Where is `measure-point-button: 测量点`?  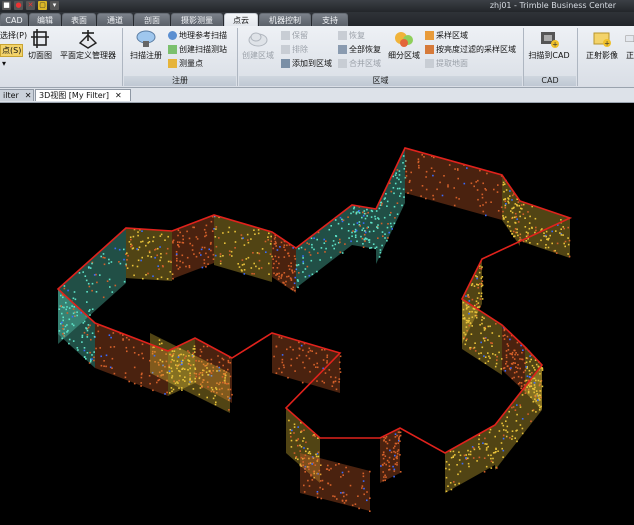 measure-point-button: 测量点 is located at coordinates (185, 63).